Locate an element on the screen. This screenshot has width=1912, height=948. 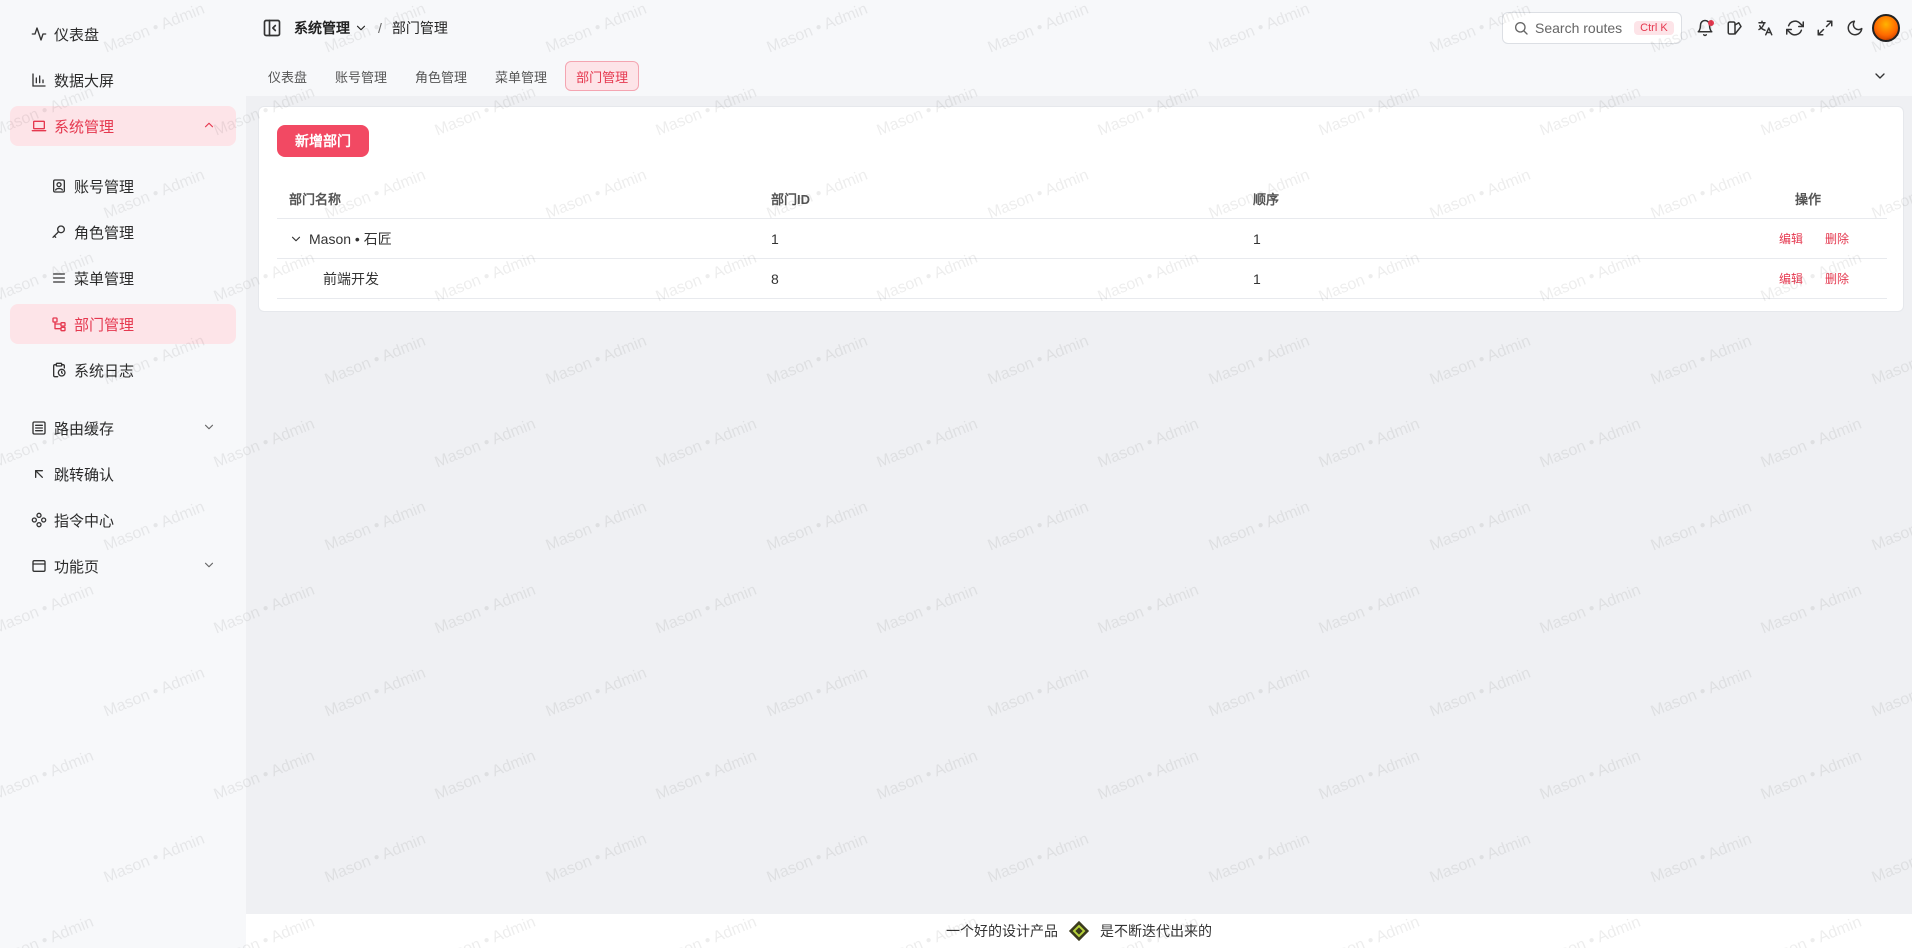
user-card-icon is located at coordinates (59, 186).